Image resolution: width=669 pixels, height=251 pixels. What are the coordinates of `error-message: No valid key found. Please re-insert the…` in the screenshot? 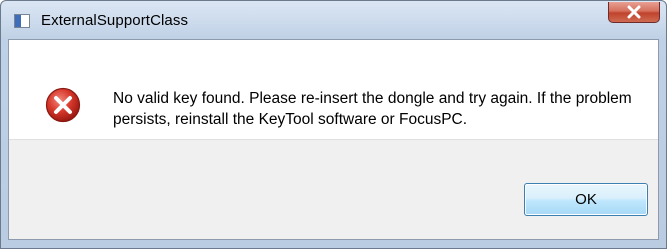 It's located at (372, 109).